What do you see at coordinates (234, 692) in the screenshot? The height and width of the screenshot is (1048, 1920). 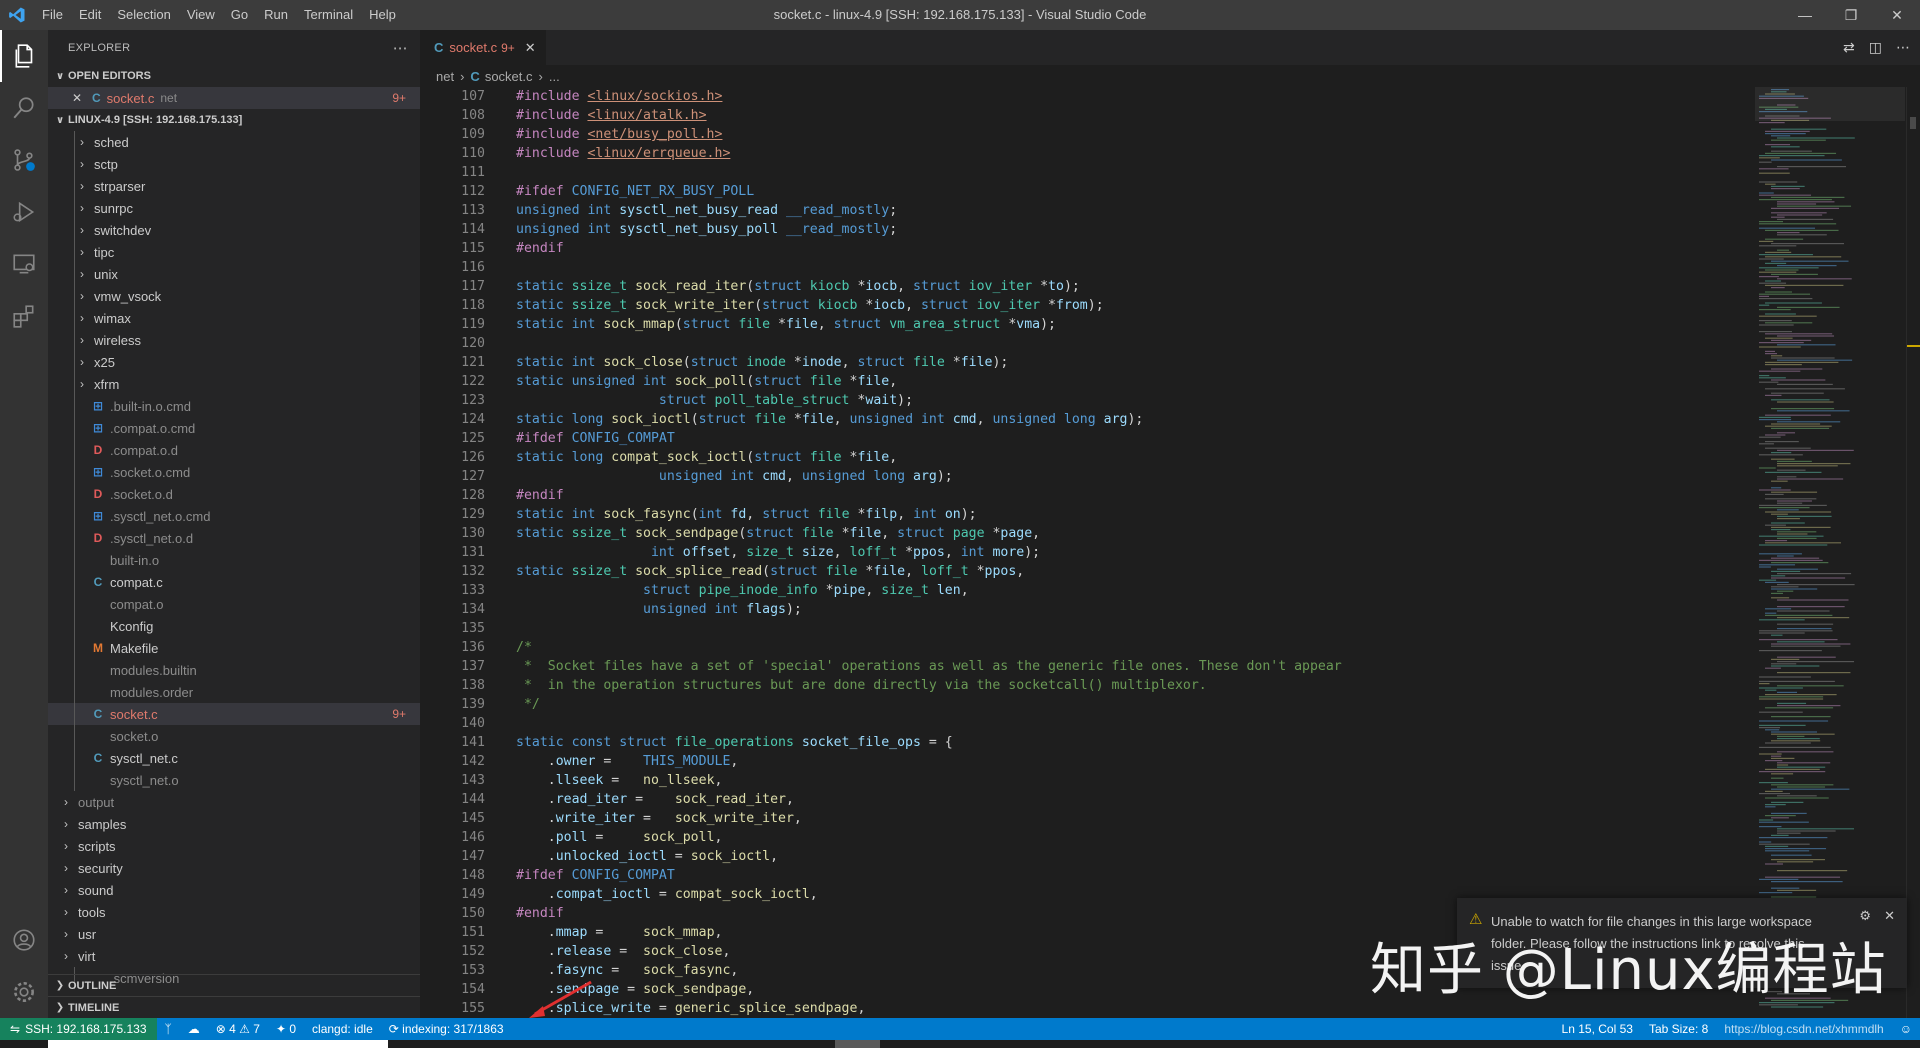 I see `tree-file: modules.order` at bounding box center [234, 692].